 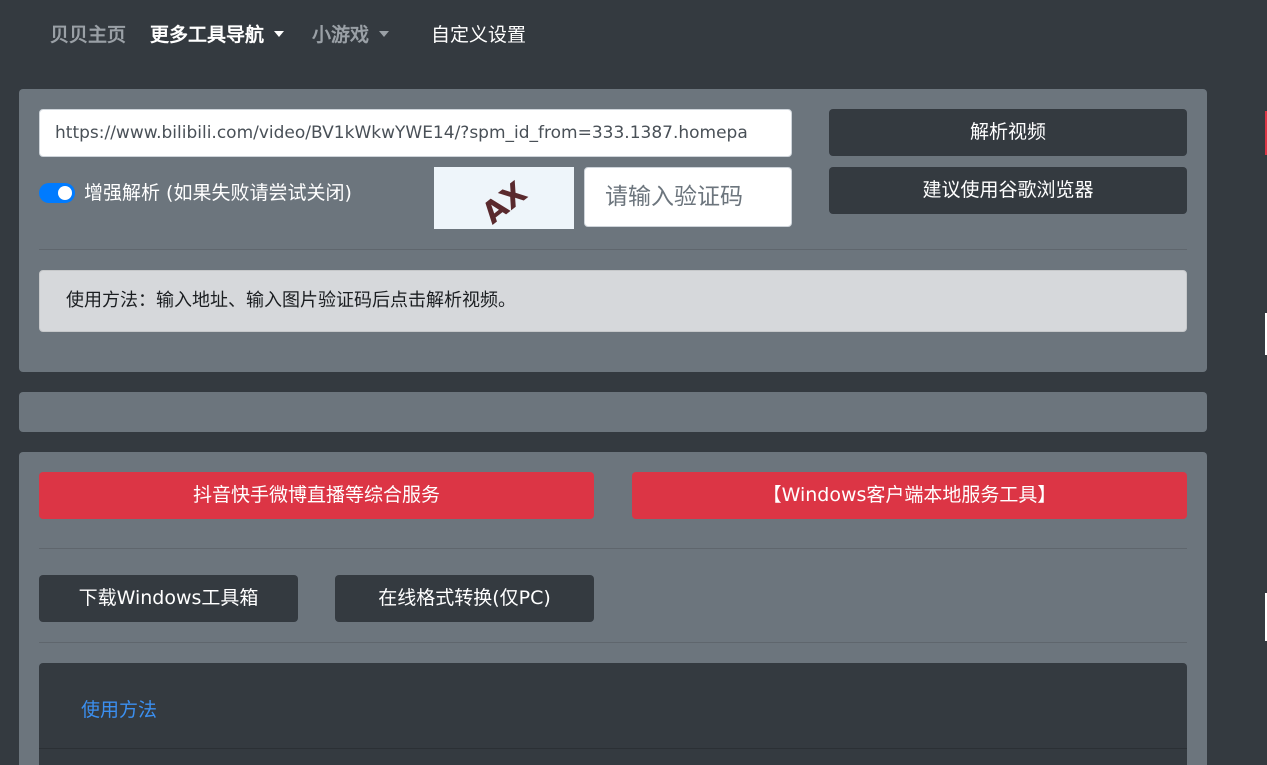 I want to click on toggle-knob, so click(x=65, y=193).